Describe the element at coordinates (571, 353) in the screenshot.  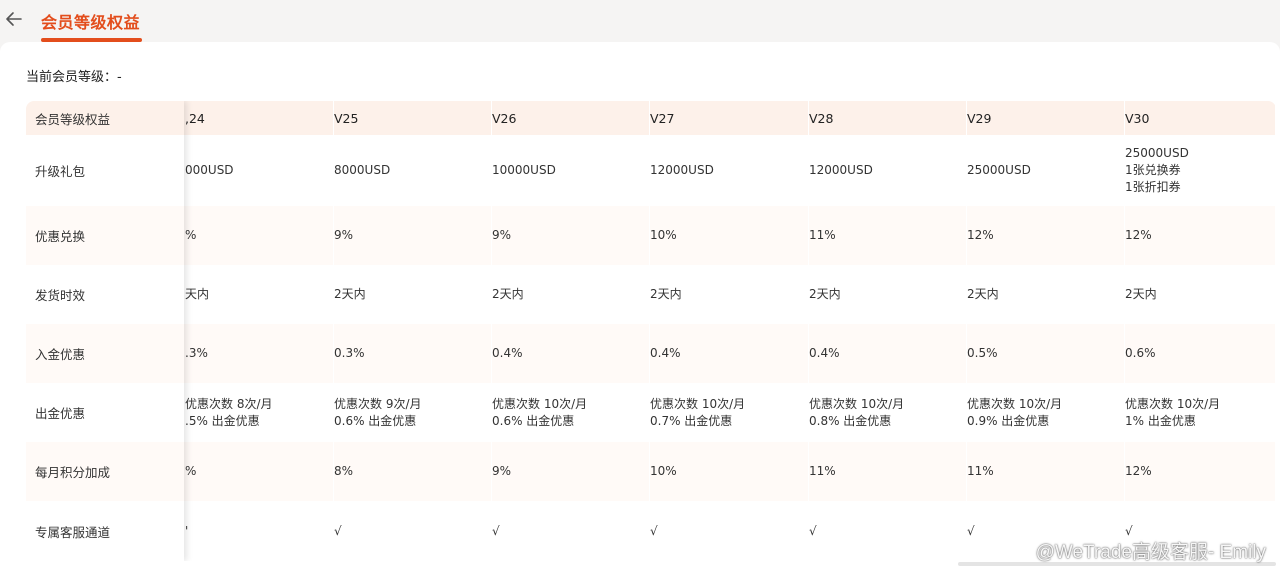
I see `table-cell: 0.4%` at that location.